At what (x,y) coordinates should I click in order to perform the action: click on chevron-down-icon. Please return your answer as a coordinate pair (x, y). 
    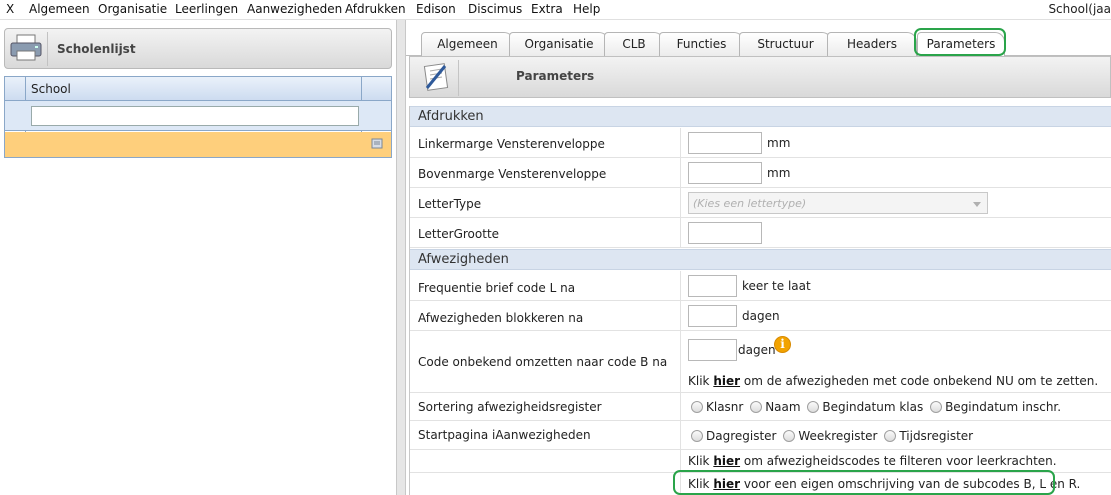
    Looking at the image, I should click on (977, 204).